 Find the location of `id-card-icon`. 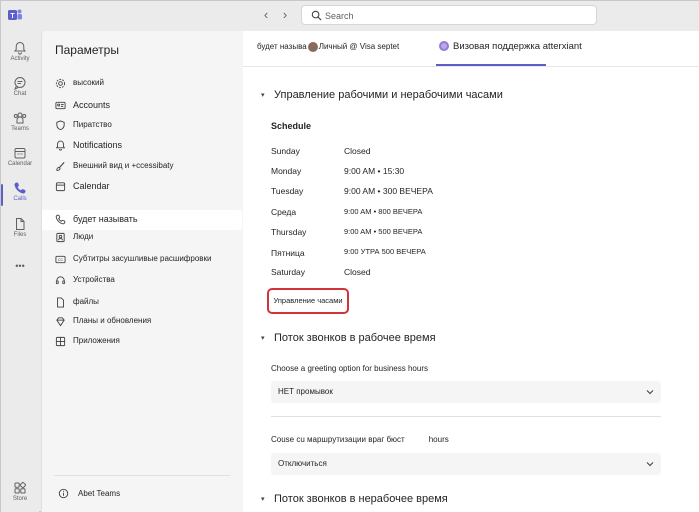

id-card-icon is located at coordinates (60, 105).